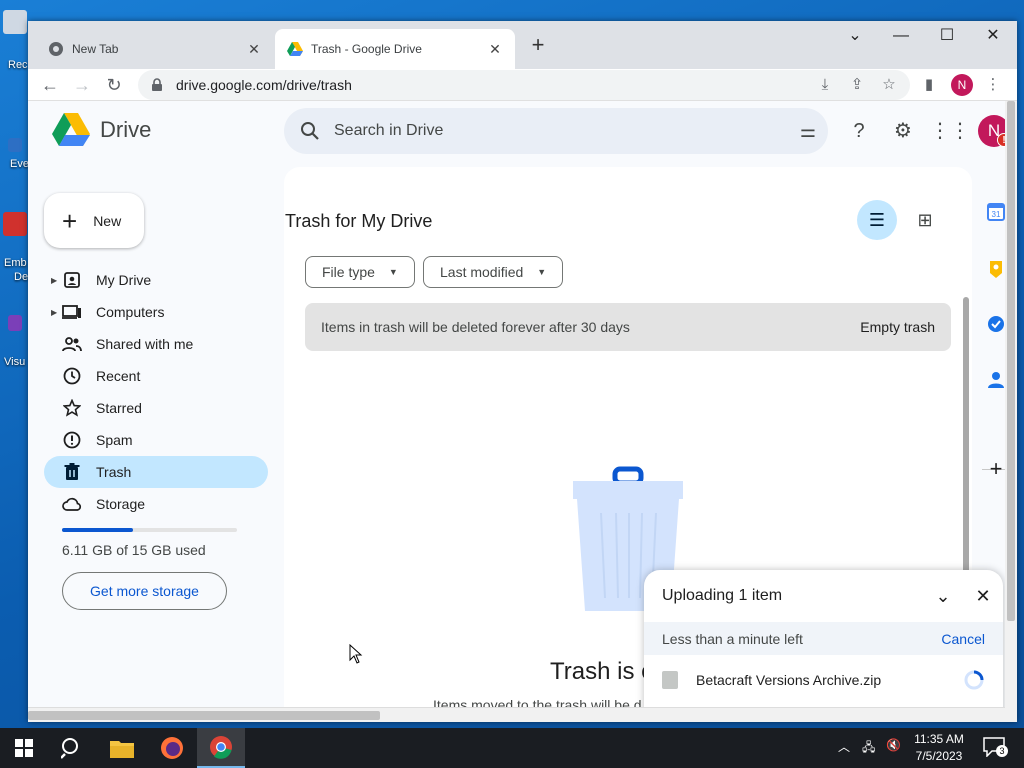  I want to click on maximize-icon: ☐, so click(947, 36).